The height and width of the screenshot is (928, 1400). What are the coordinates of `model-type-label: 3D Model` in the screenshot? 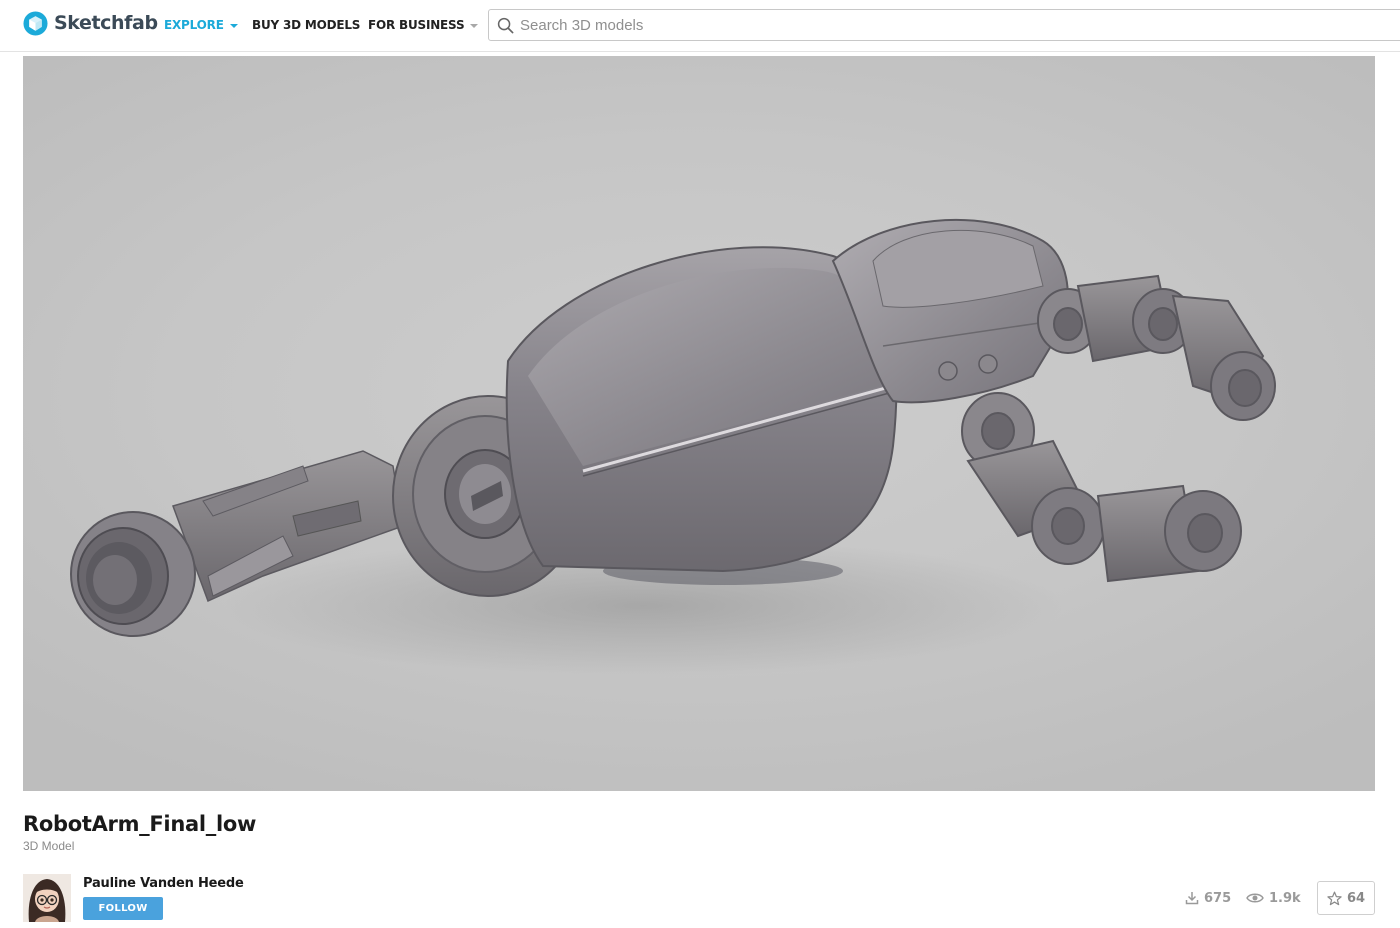 It's located at (49, 846).